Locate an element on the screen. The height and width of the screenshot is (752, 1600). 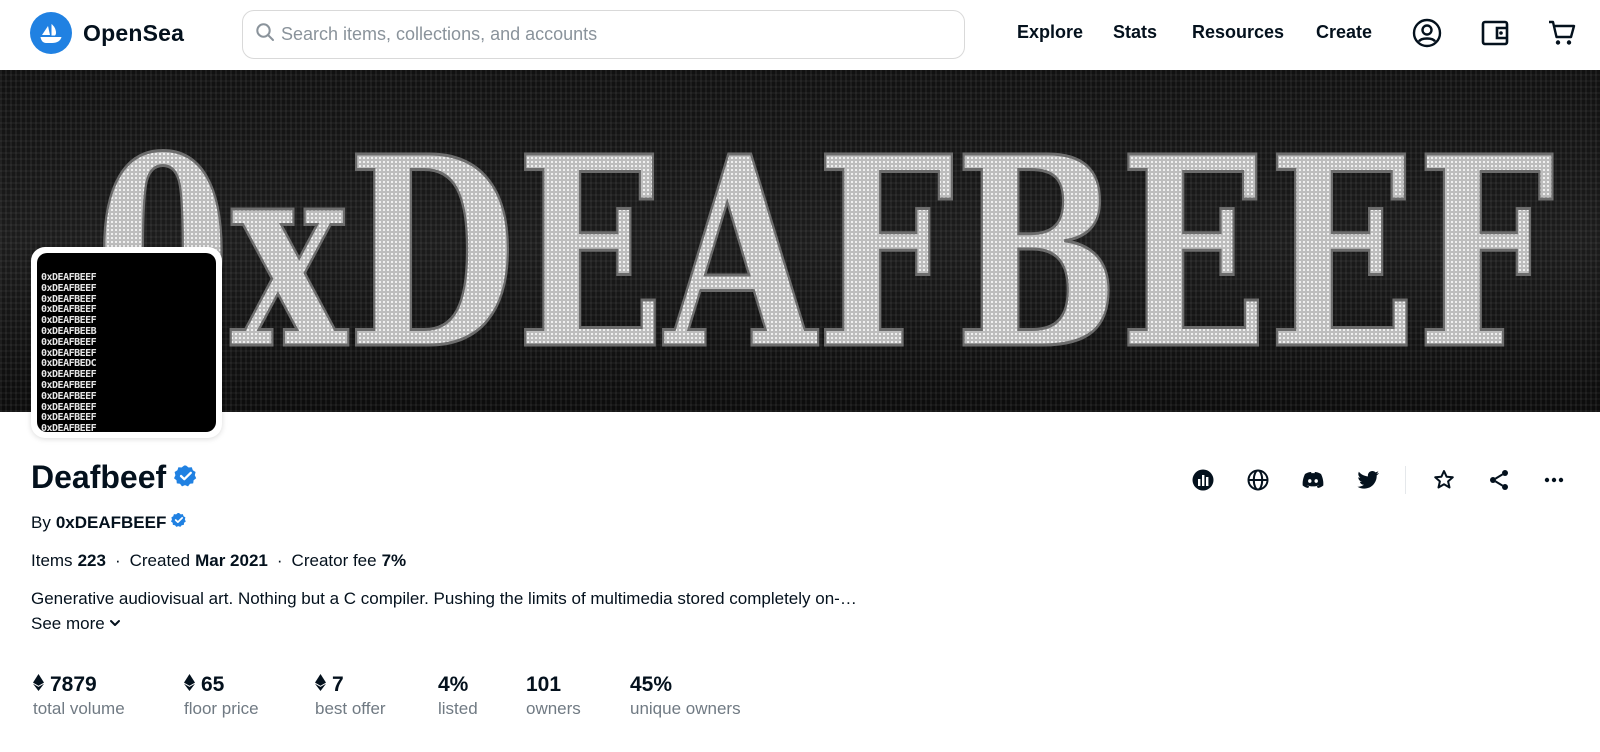
stat-floor-price: 65 floor price is located at coordinates (221, 695).